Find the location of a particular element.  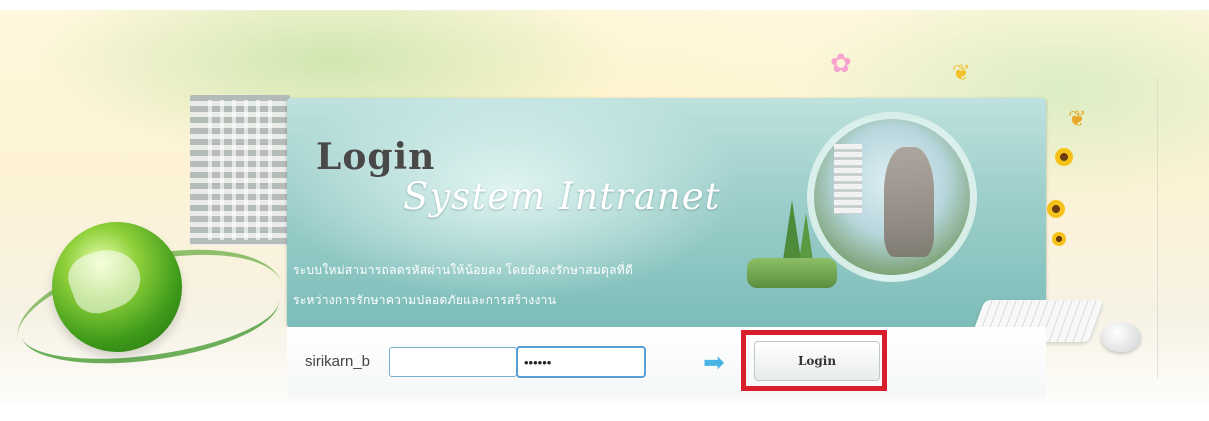

banner-title: Login is located at coordinates (376, 157).